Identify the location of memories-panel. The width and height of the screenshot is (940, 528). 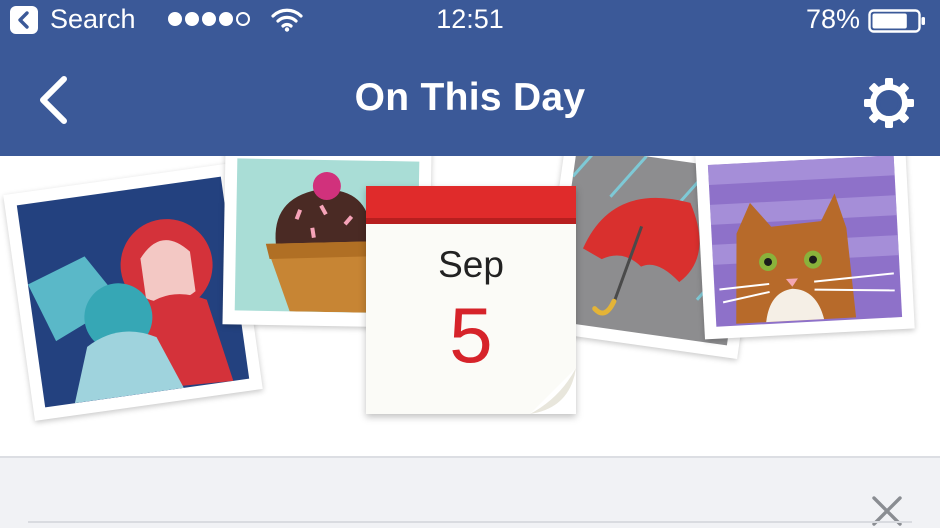
(470, 493).